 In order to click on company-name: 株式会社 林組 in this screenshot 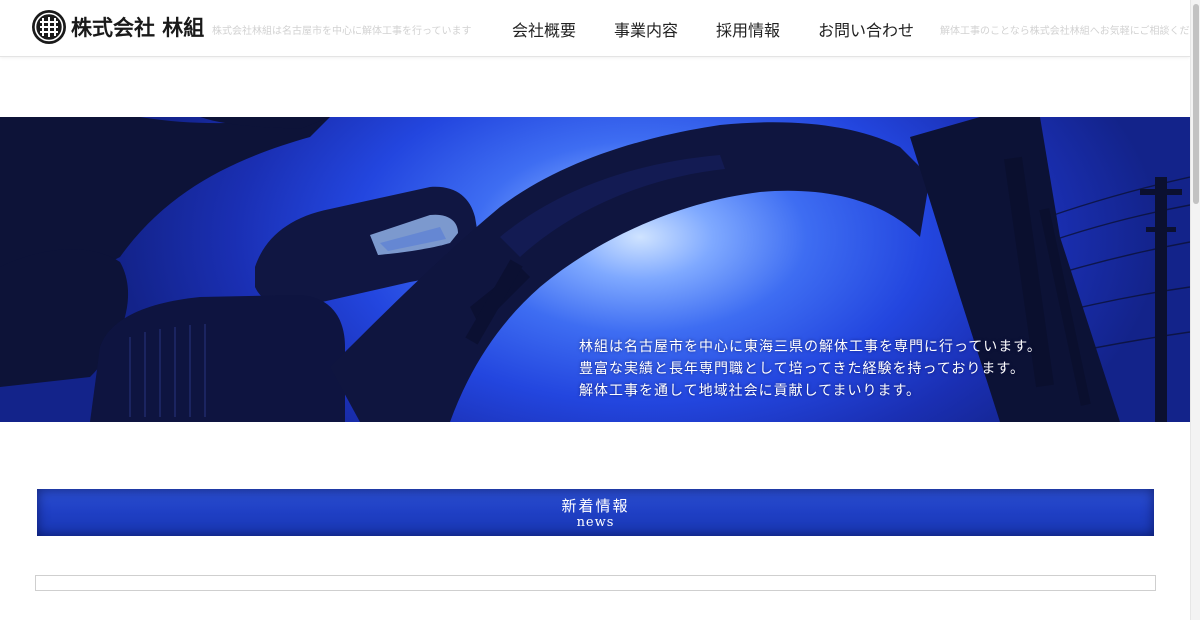, I will do `click(138, 27)`.